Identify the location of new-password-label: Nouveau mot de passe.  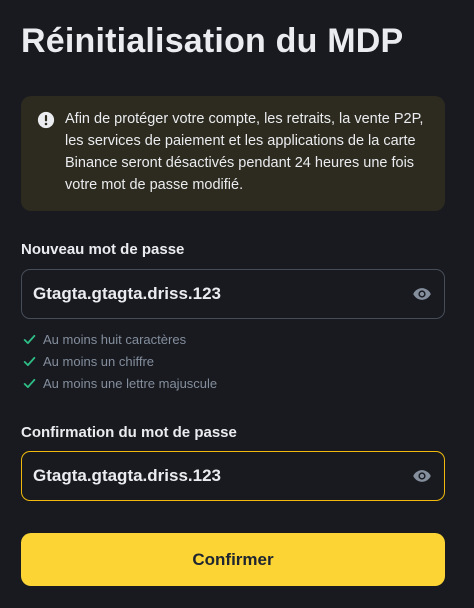
(103, 249).